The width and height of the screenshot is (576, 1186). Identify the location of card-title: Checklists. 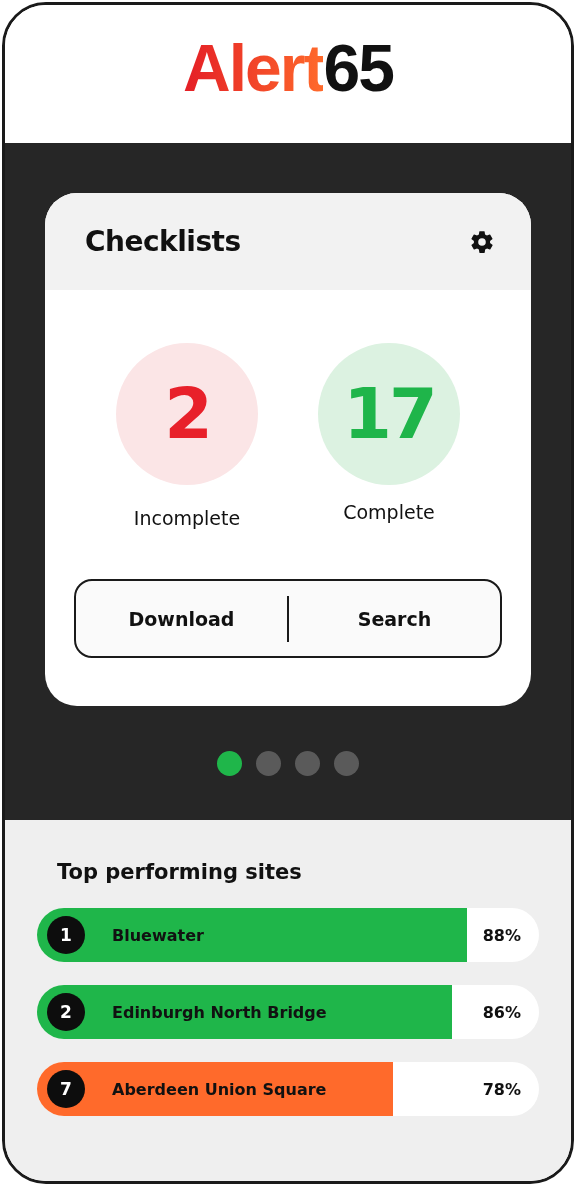
(163, 241).